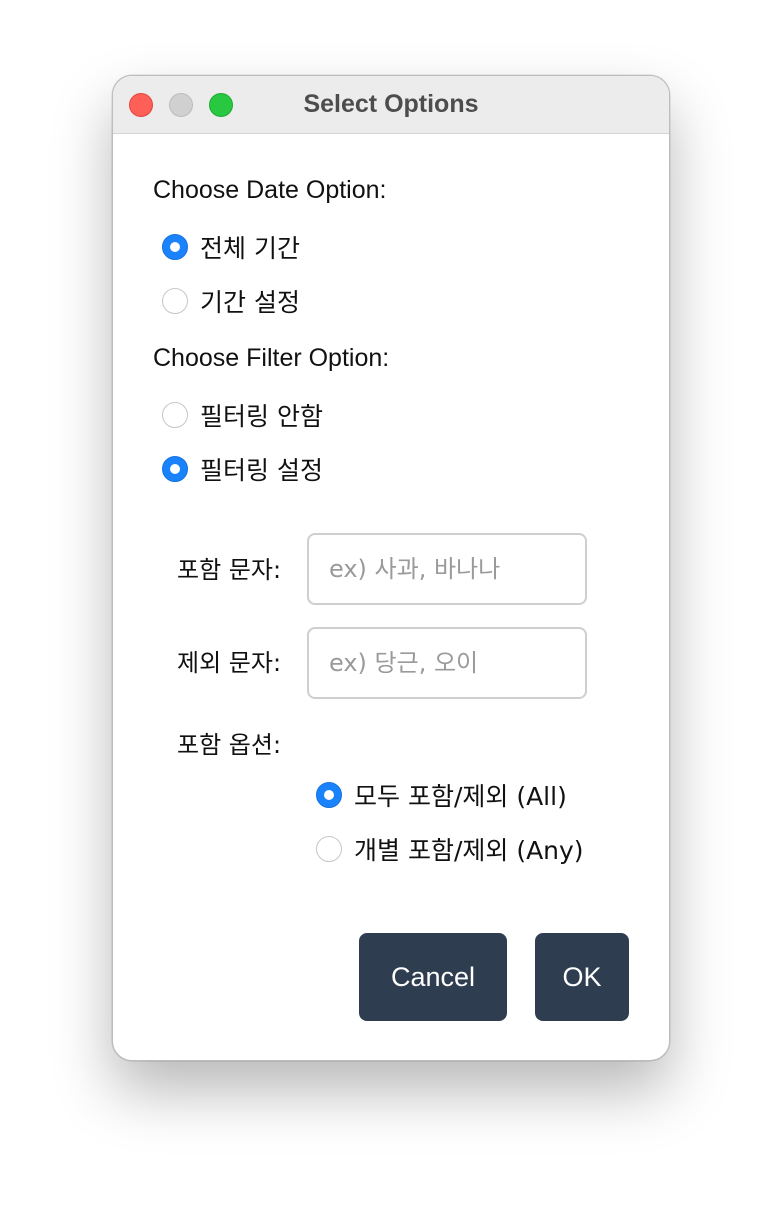 The height and width of the screenshot is (1208, 780). I want to click on radio-label: 모두 포함/제외 (All), so click(460, 796).